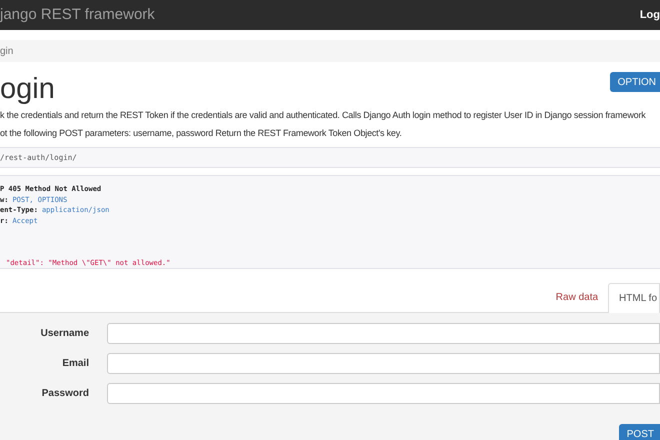  Describe the element at coordinates (650, 15) in the screenshot. I see `login-link: Log` at that location.